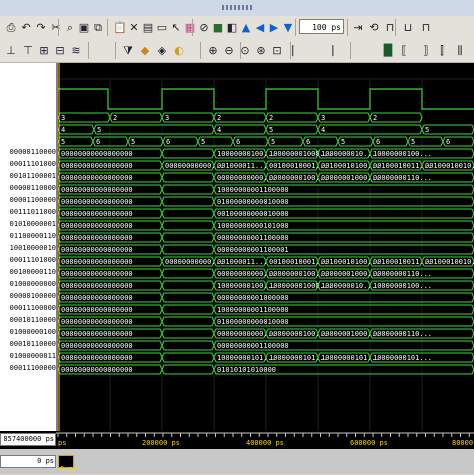  What do you see at coordinates (265, 443) in the screenshot?
I see `ruler-label: 400000 ps` at bounding box center [265, 443].